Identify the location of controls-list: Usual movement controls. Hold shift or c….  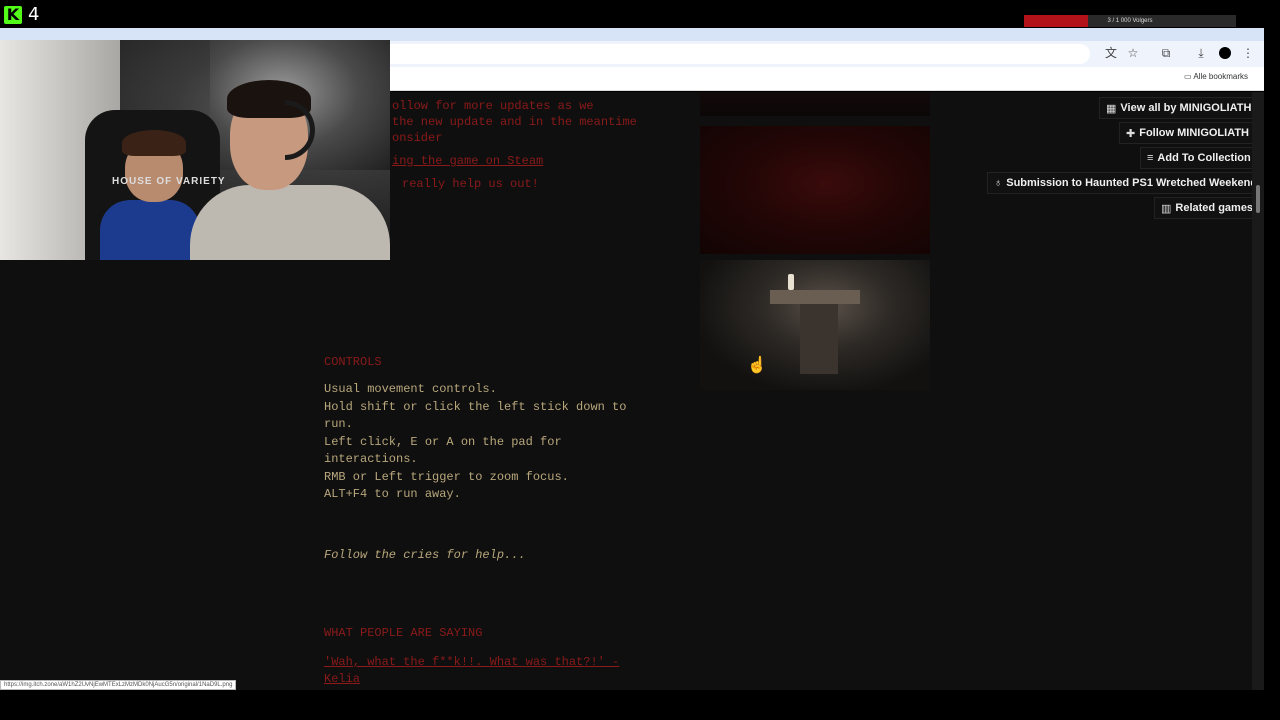
(475, 443).